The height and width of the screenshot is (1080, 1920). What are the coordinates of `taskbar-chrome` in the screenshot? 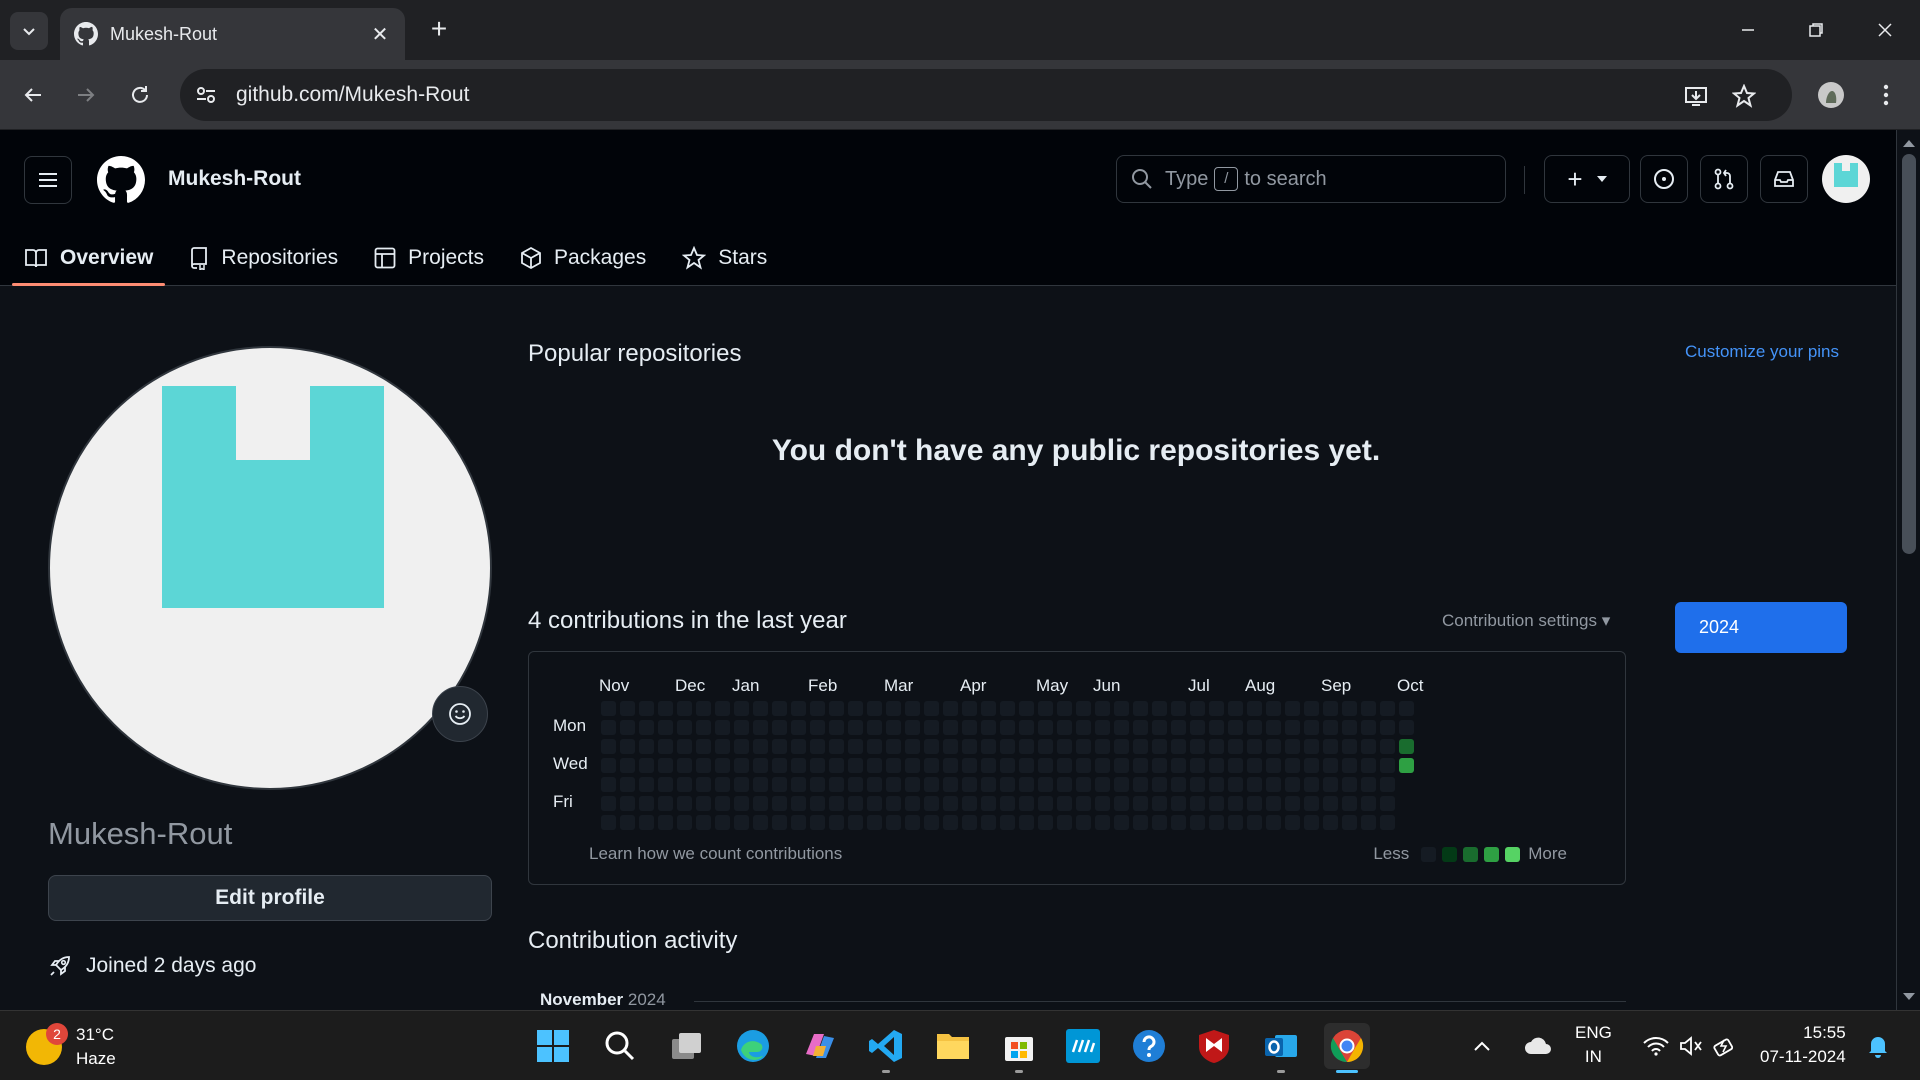 It's located at (1347, 1048).